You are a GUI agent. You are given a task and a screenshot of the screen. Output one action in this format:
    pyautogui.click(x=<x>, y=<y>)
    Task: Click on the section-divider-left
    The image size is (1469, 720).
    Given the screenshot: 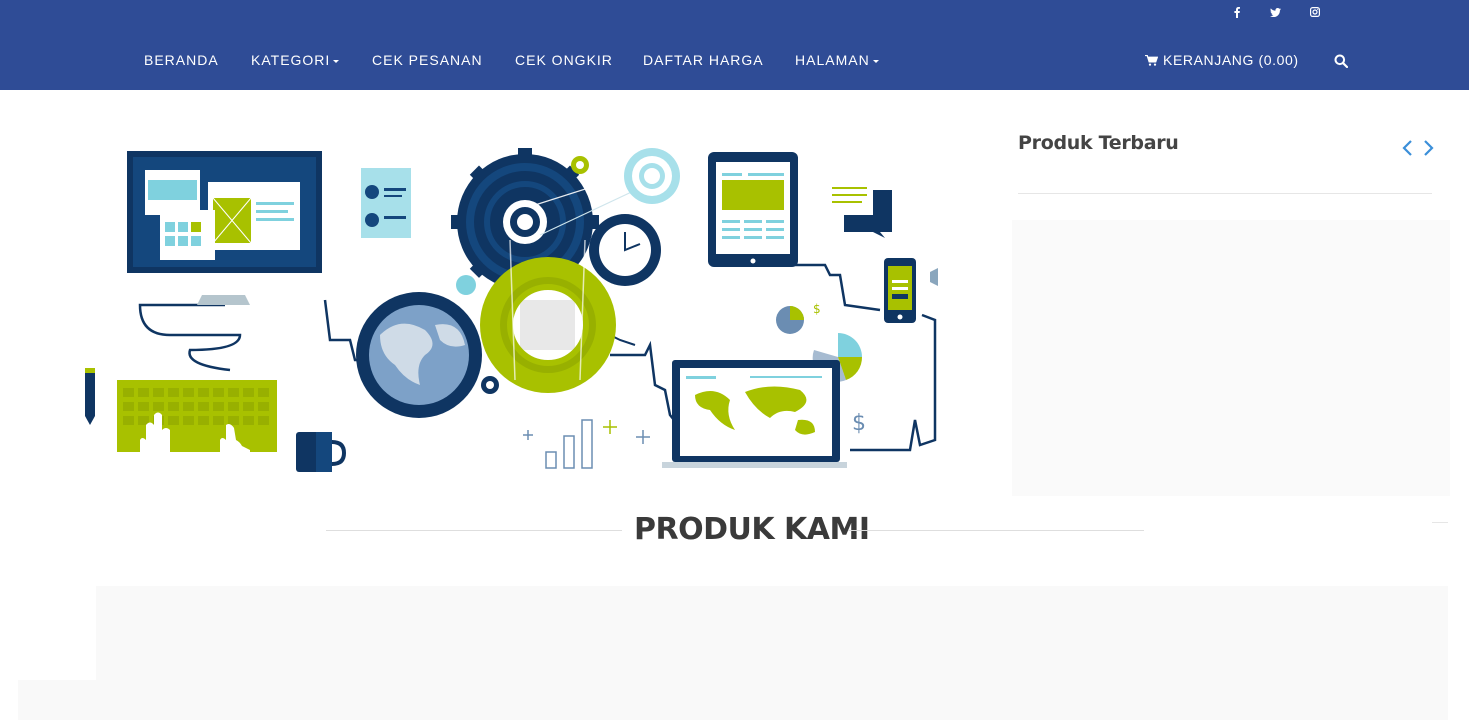 What is the action you would take?
    pyautogui.click(x=474, y=530)
    